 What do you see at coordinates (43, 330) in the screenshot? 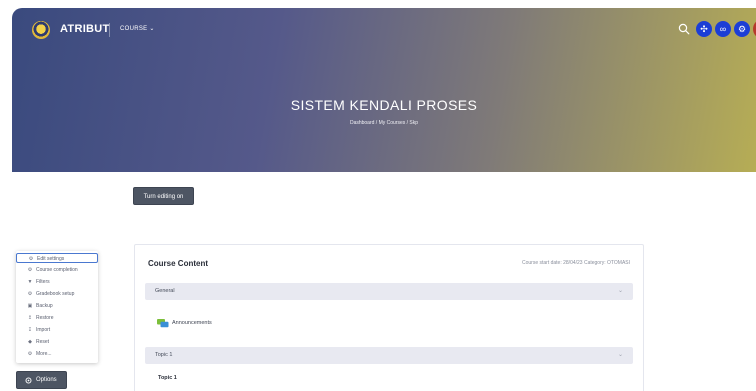
I see `menu-item-label: Import` at bounding box center [43, 330].